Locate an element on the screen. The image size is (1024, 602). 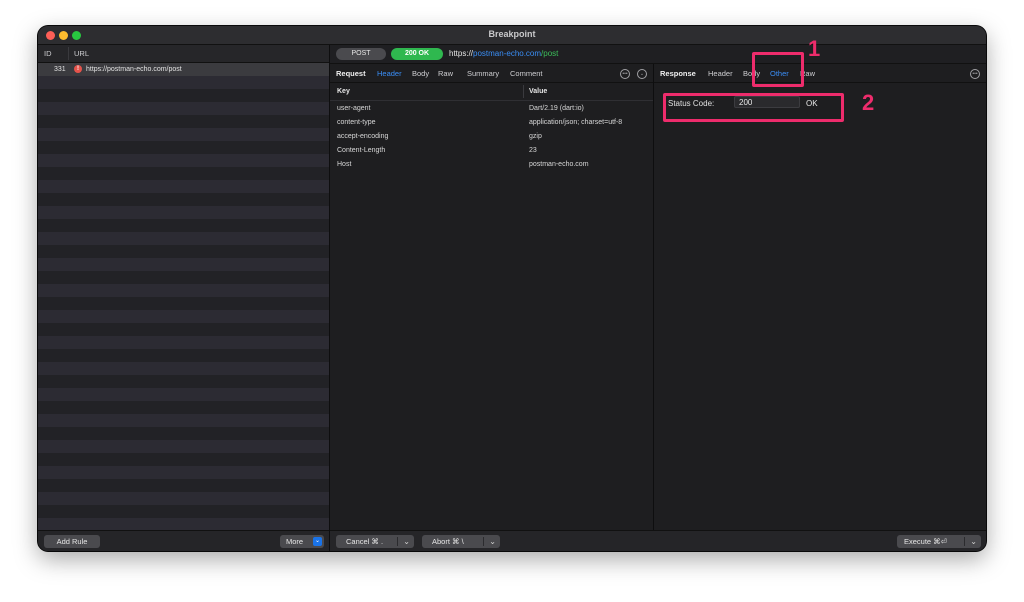
header-value: 23 is located at coordinates (533, 150).